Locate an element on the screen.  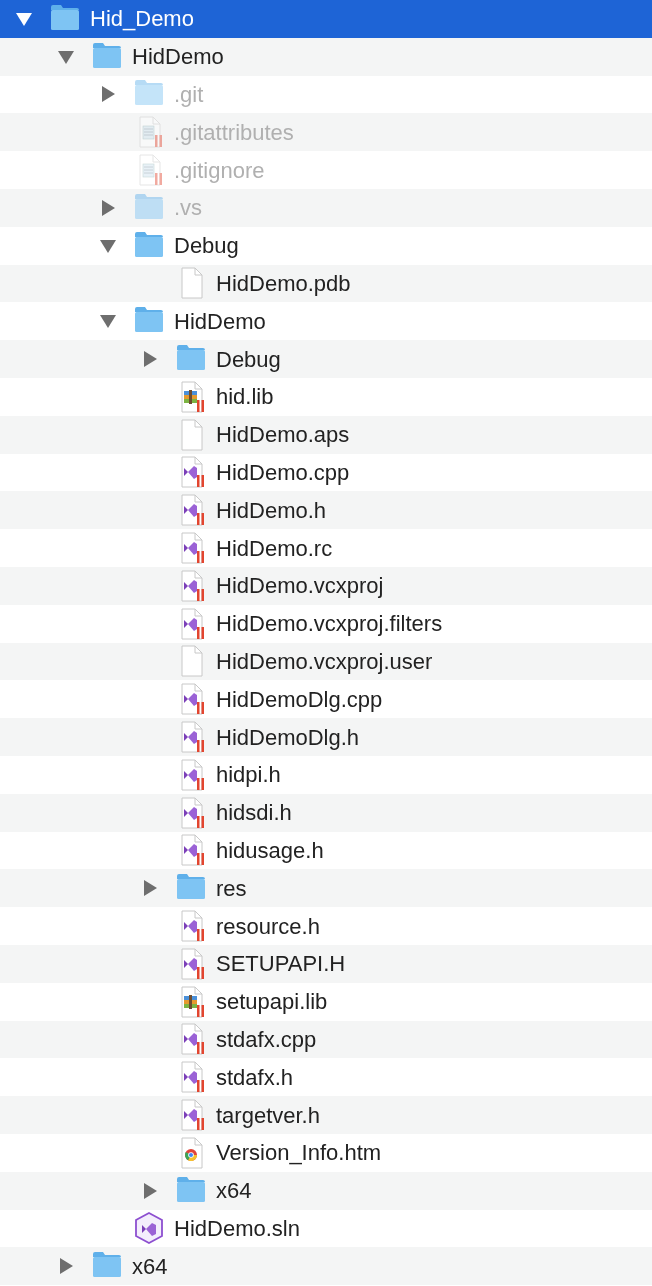
file-name: hid.lib is located at coordinates (245, 397).